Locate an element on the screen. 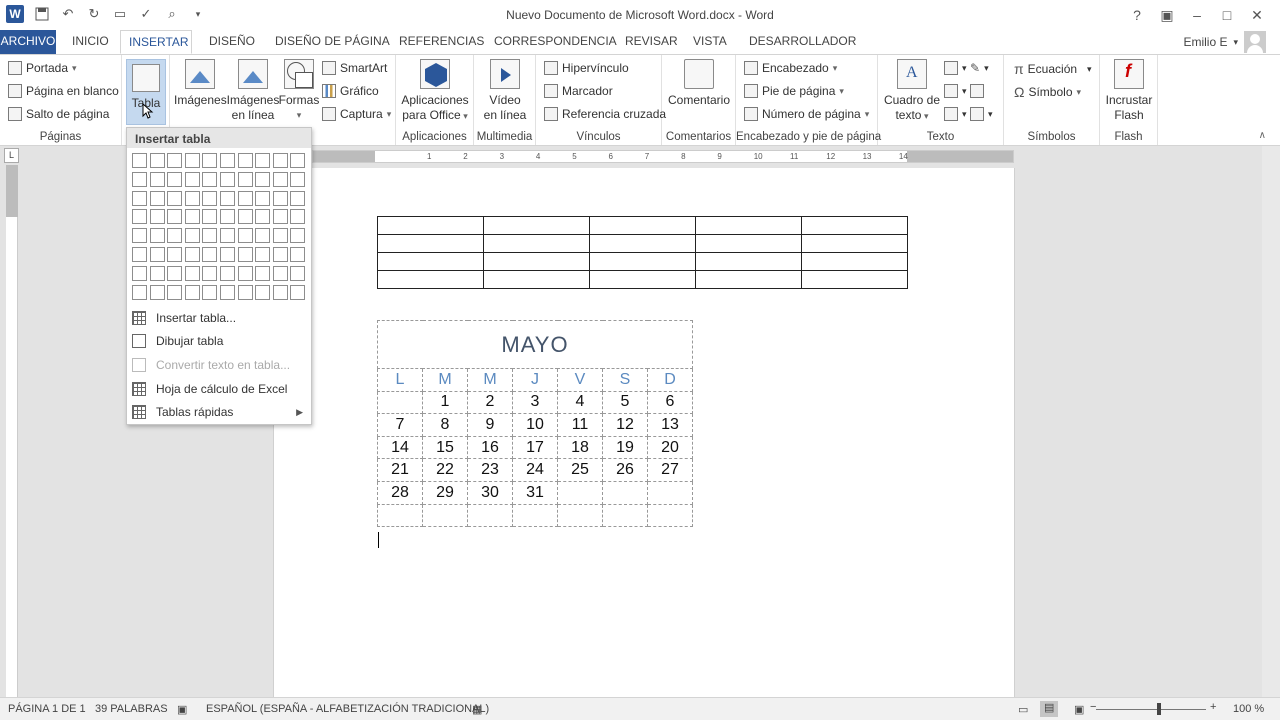 The height and width of the screenshot is (720, 1280). tab-insertar: INSERTAR is located at coordinates (156, 42).